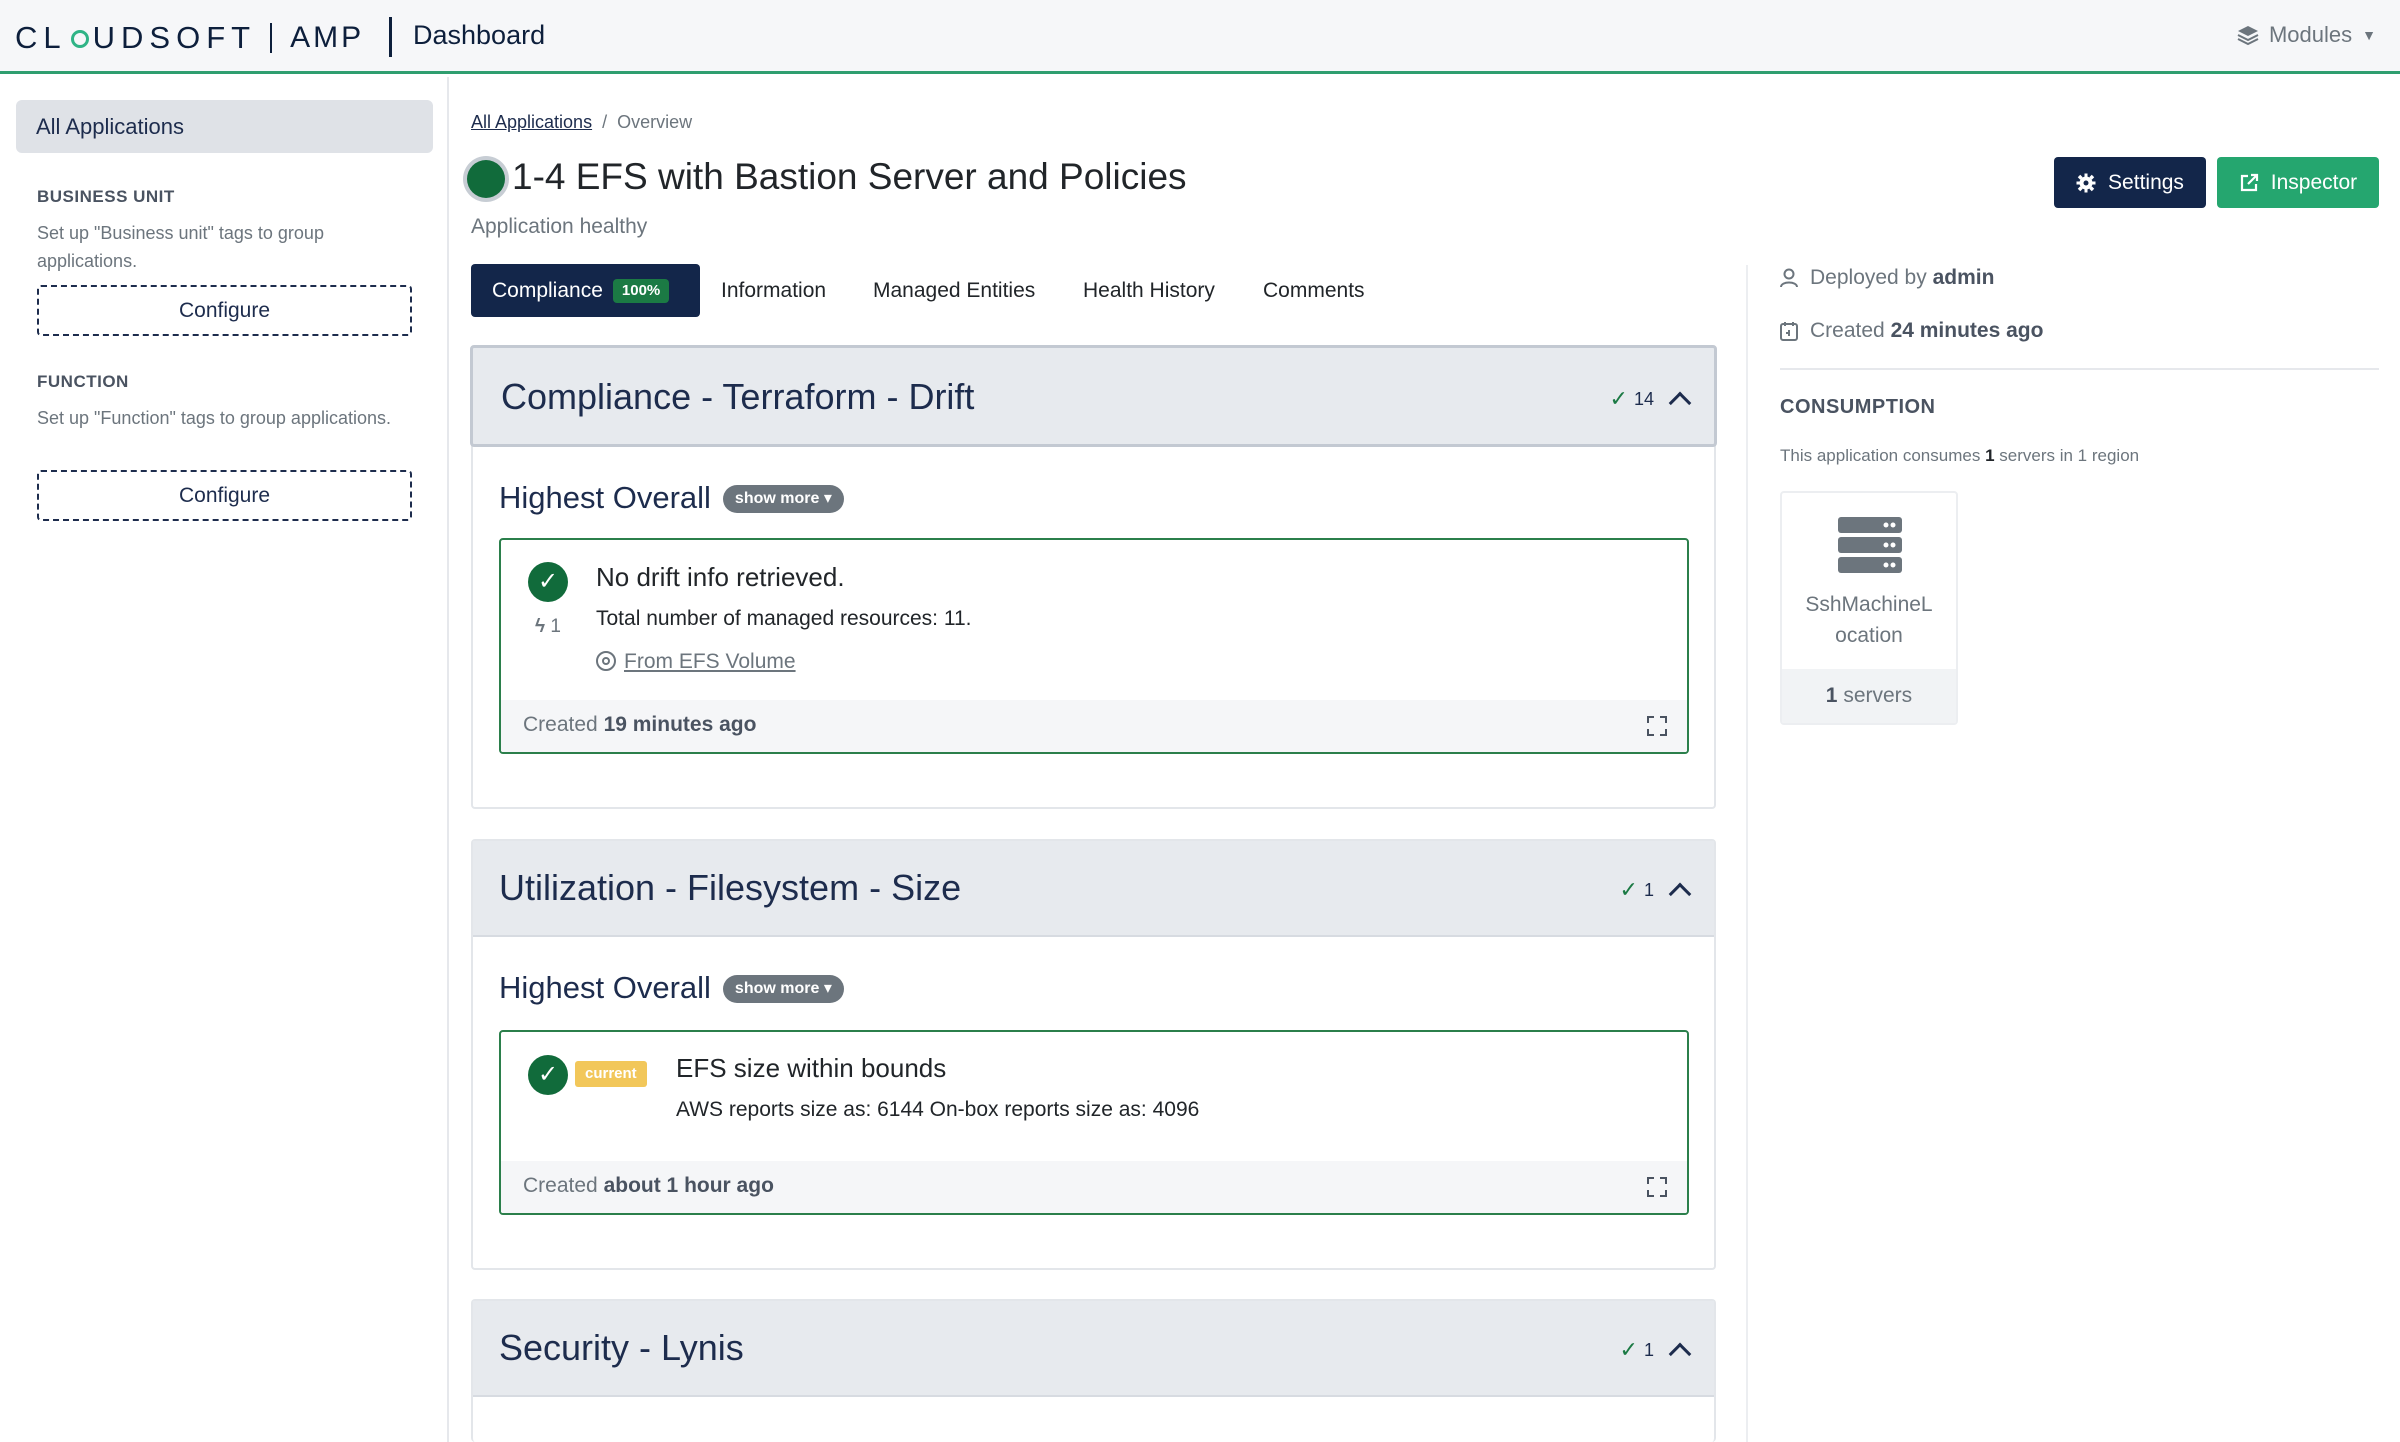  Describe the element at coordinates (1314, 290) in the screenshot. I see `tab-comments: Comments` at that location.